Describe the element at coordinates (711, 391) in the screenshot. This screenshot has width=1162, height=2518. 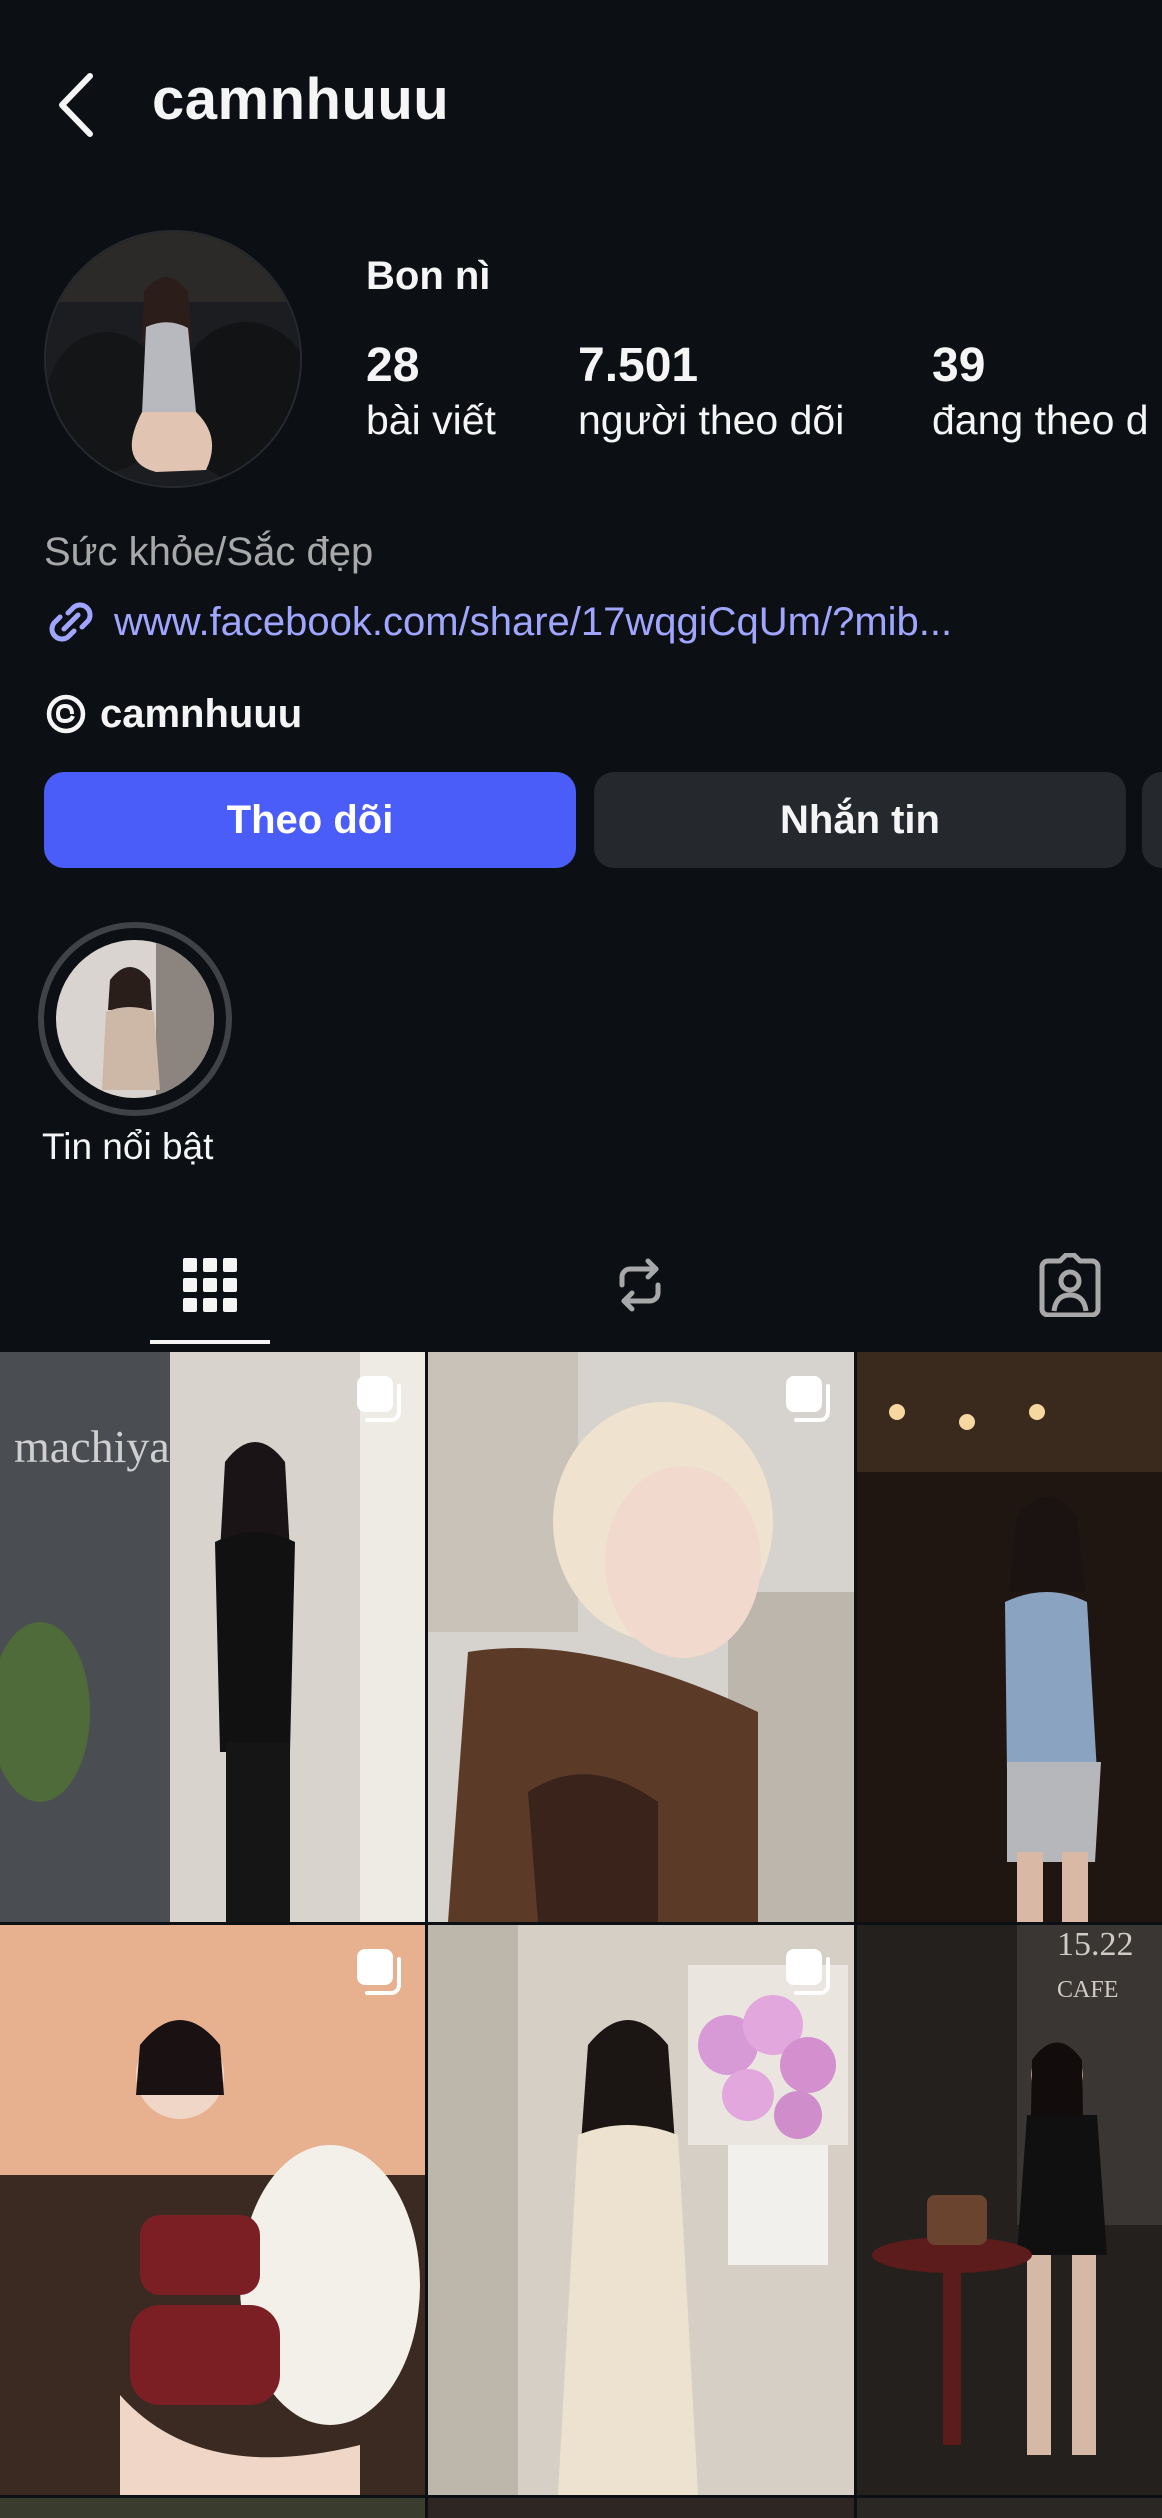
I see `stat-followers: 7.501 người theo dõi` at that location.